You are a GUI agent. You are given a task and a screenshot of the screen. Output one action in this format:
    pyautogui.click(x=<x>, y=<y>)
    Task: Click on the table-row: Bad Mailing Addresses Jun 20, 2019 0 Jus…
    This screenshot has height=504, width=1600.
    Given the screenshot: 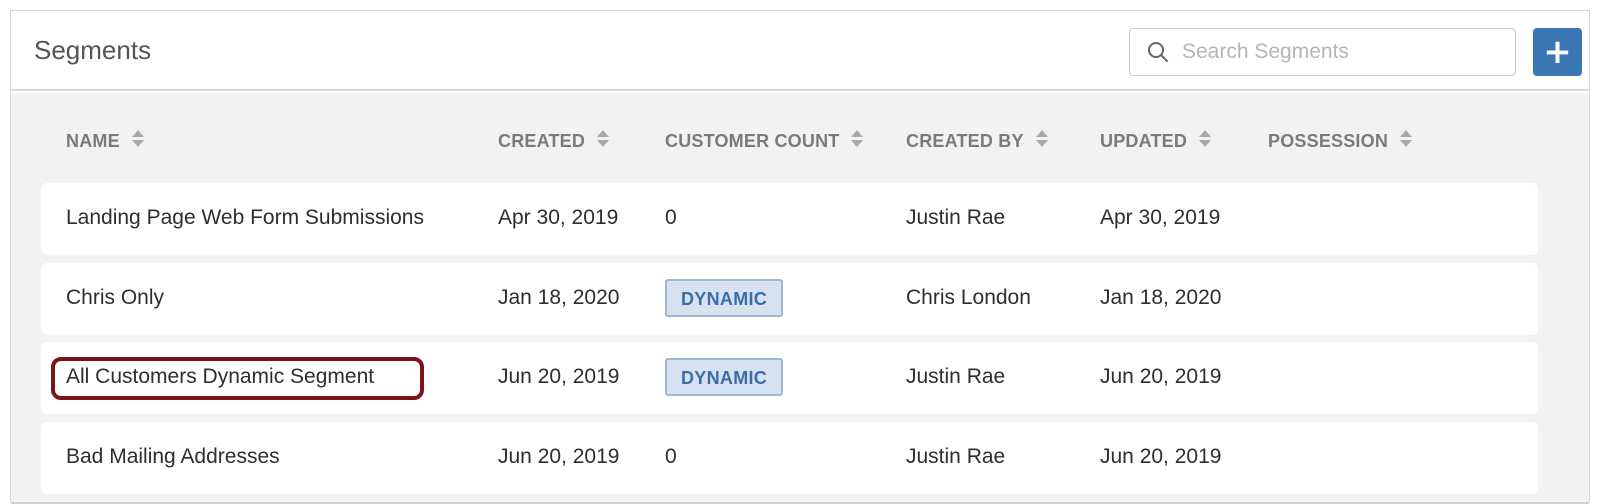 What is the action you would take?
    pyautogui.click(x=789, y=458)
    